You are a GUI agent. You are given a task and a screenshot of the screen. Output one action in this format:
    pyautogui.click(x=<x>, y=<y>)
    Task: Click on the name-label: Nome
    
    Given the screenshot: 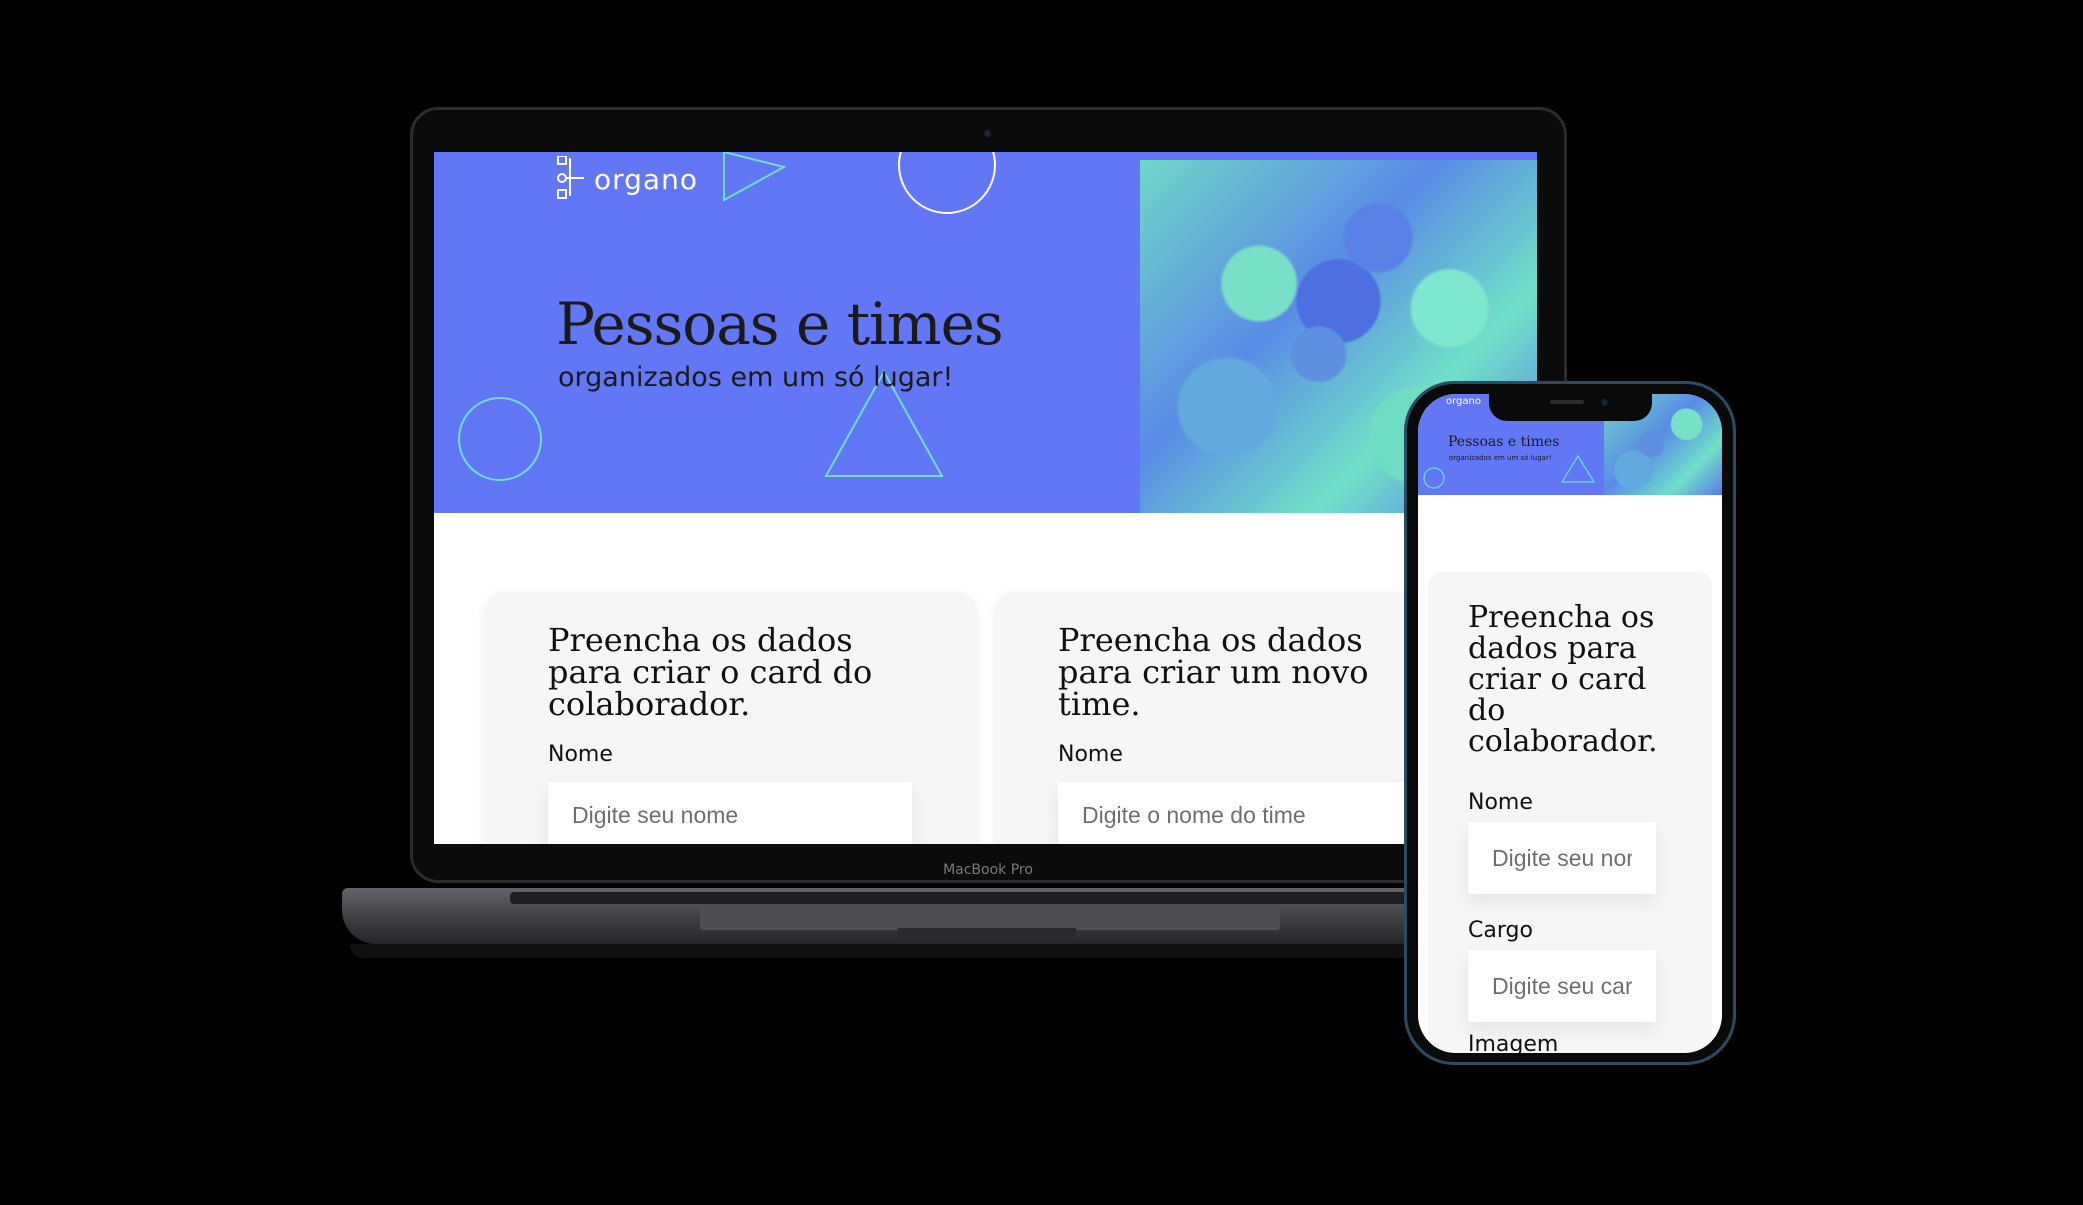 What is the action you would take?
    pyautogui.click(x=580, y=754)
    